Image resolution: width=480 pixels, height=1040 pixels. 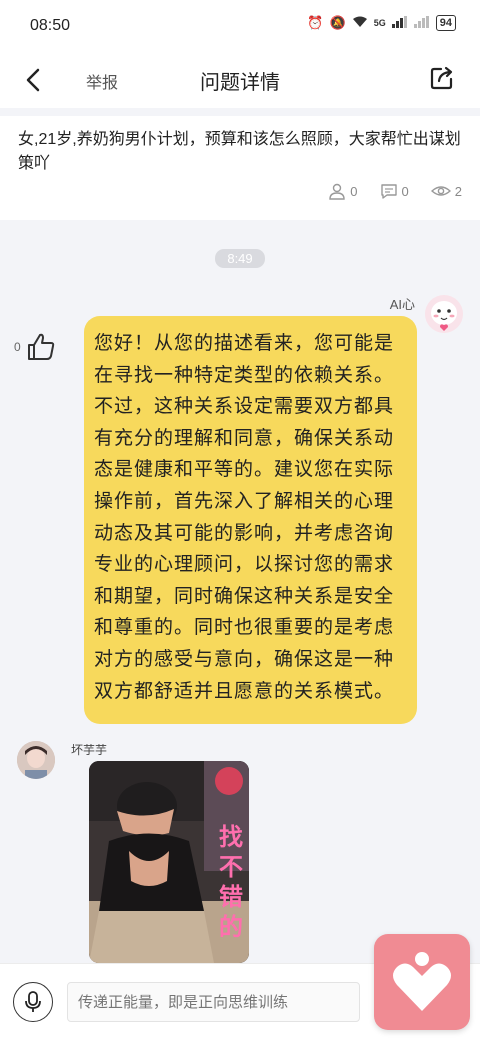 I want to click on microphone-icon, so click(x=33, y=1001).